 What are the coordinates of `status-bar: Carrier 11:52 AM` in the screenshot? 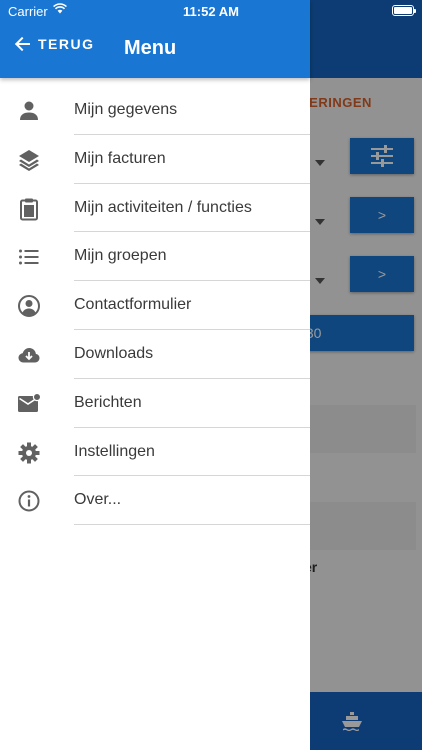 It's located at (211, 11).